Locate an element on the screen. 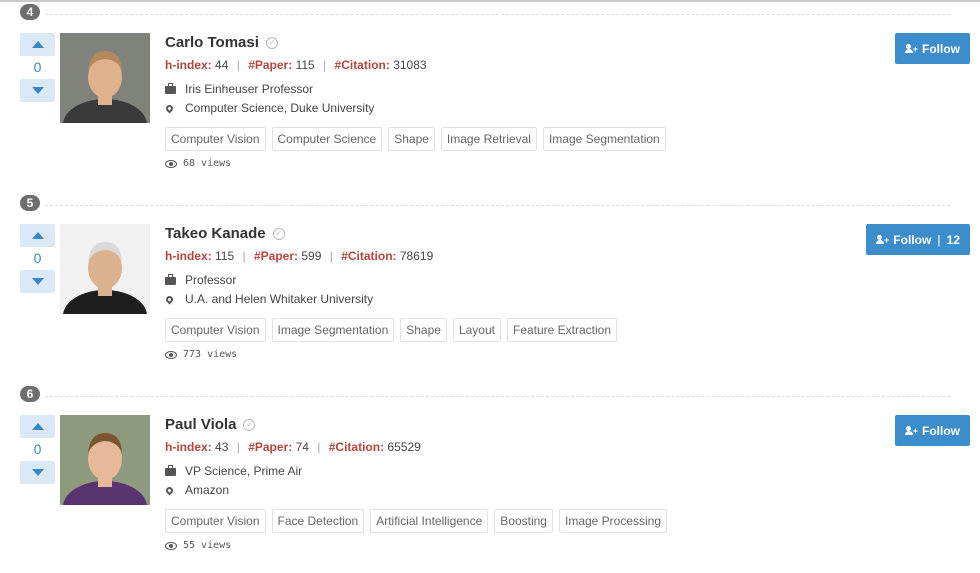 The height and width of the screenshot is (573, 980). follow-button: + Follow | 12 is located at coordinates (918, 239).